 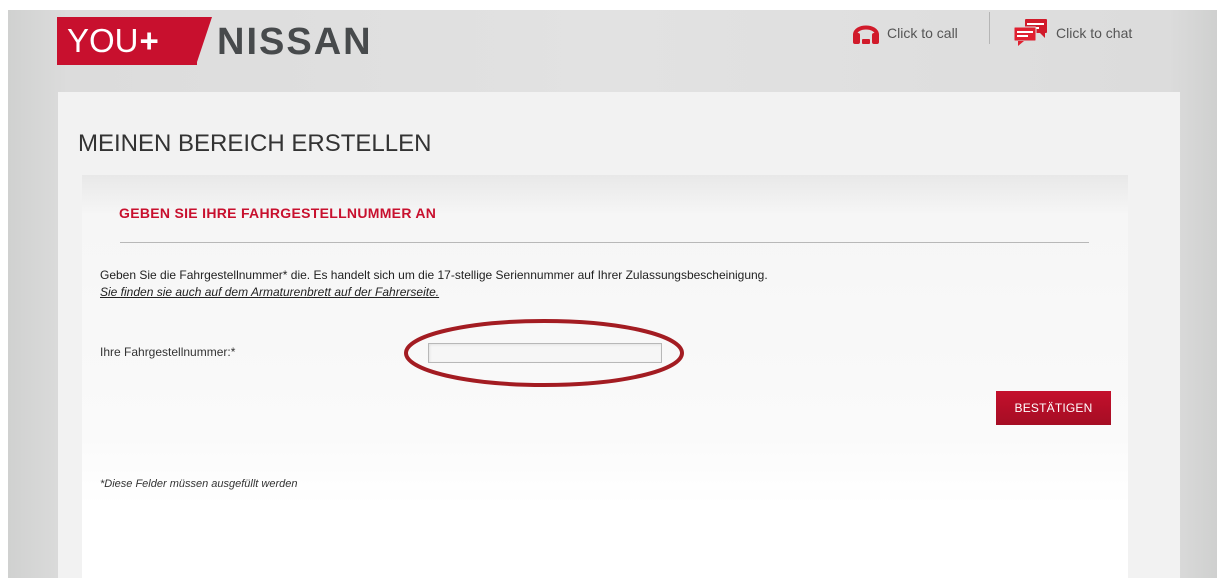 I want to click on required-fields-note: *Diese Felder müssen ausgefüllt werden, so click(x=199, y=484).